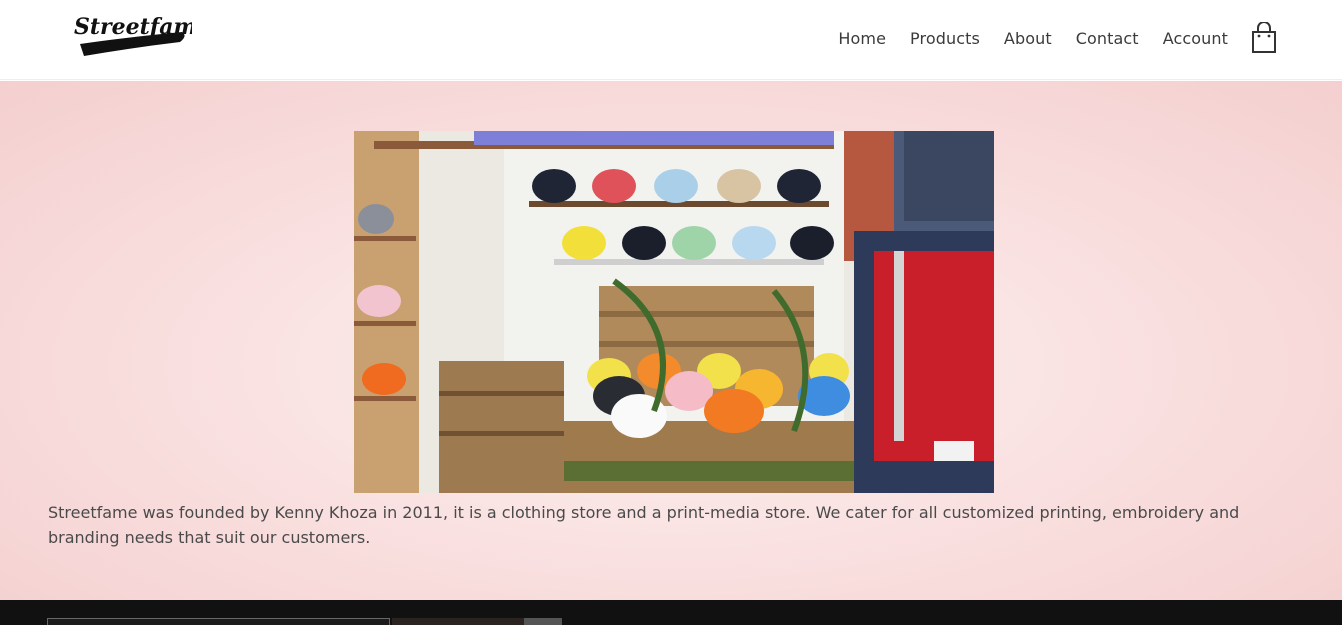 The image size is (1342, 625). Describe the element at coordinates (945, 38) in the screenshot. I see `nav-products-link: Products` at that location.